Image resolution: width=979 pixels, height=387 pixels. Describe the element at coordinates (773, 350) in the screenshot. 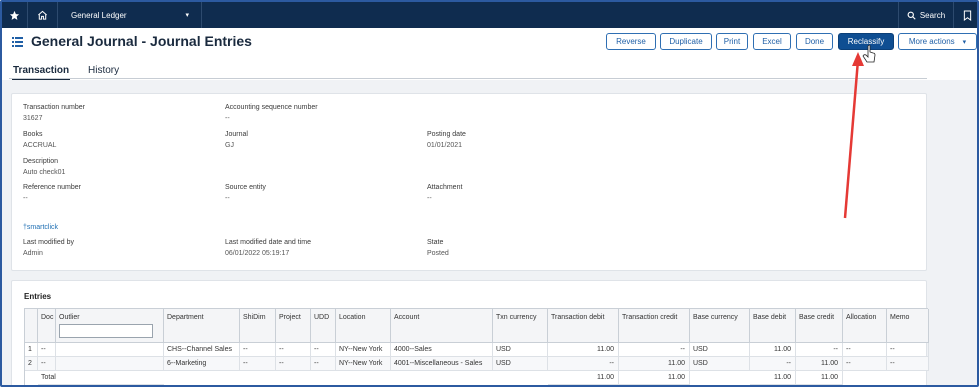

I see `cell-base-debit: 11.00` at that location.